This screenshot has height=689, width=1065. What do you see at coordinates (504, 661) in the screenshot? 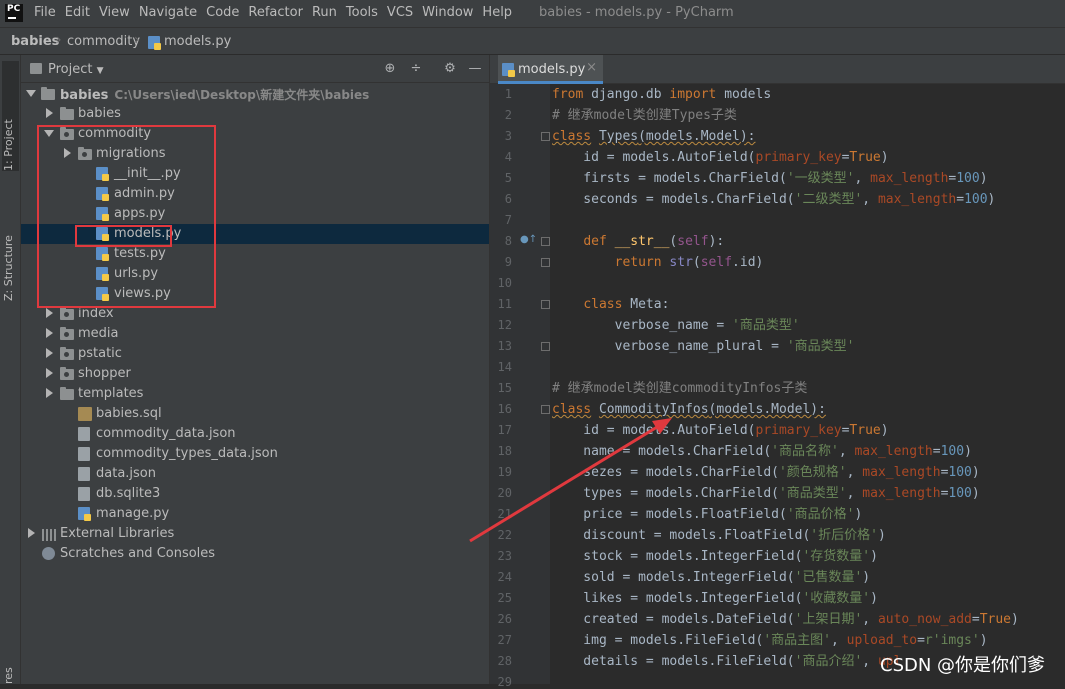
I see `line-number: 28` at bounding box center [504, 661].